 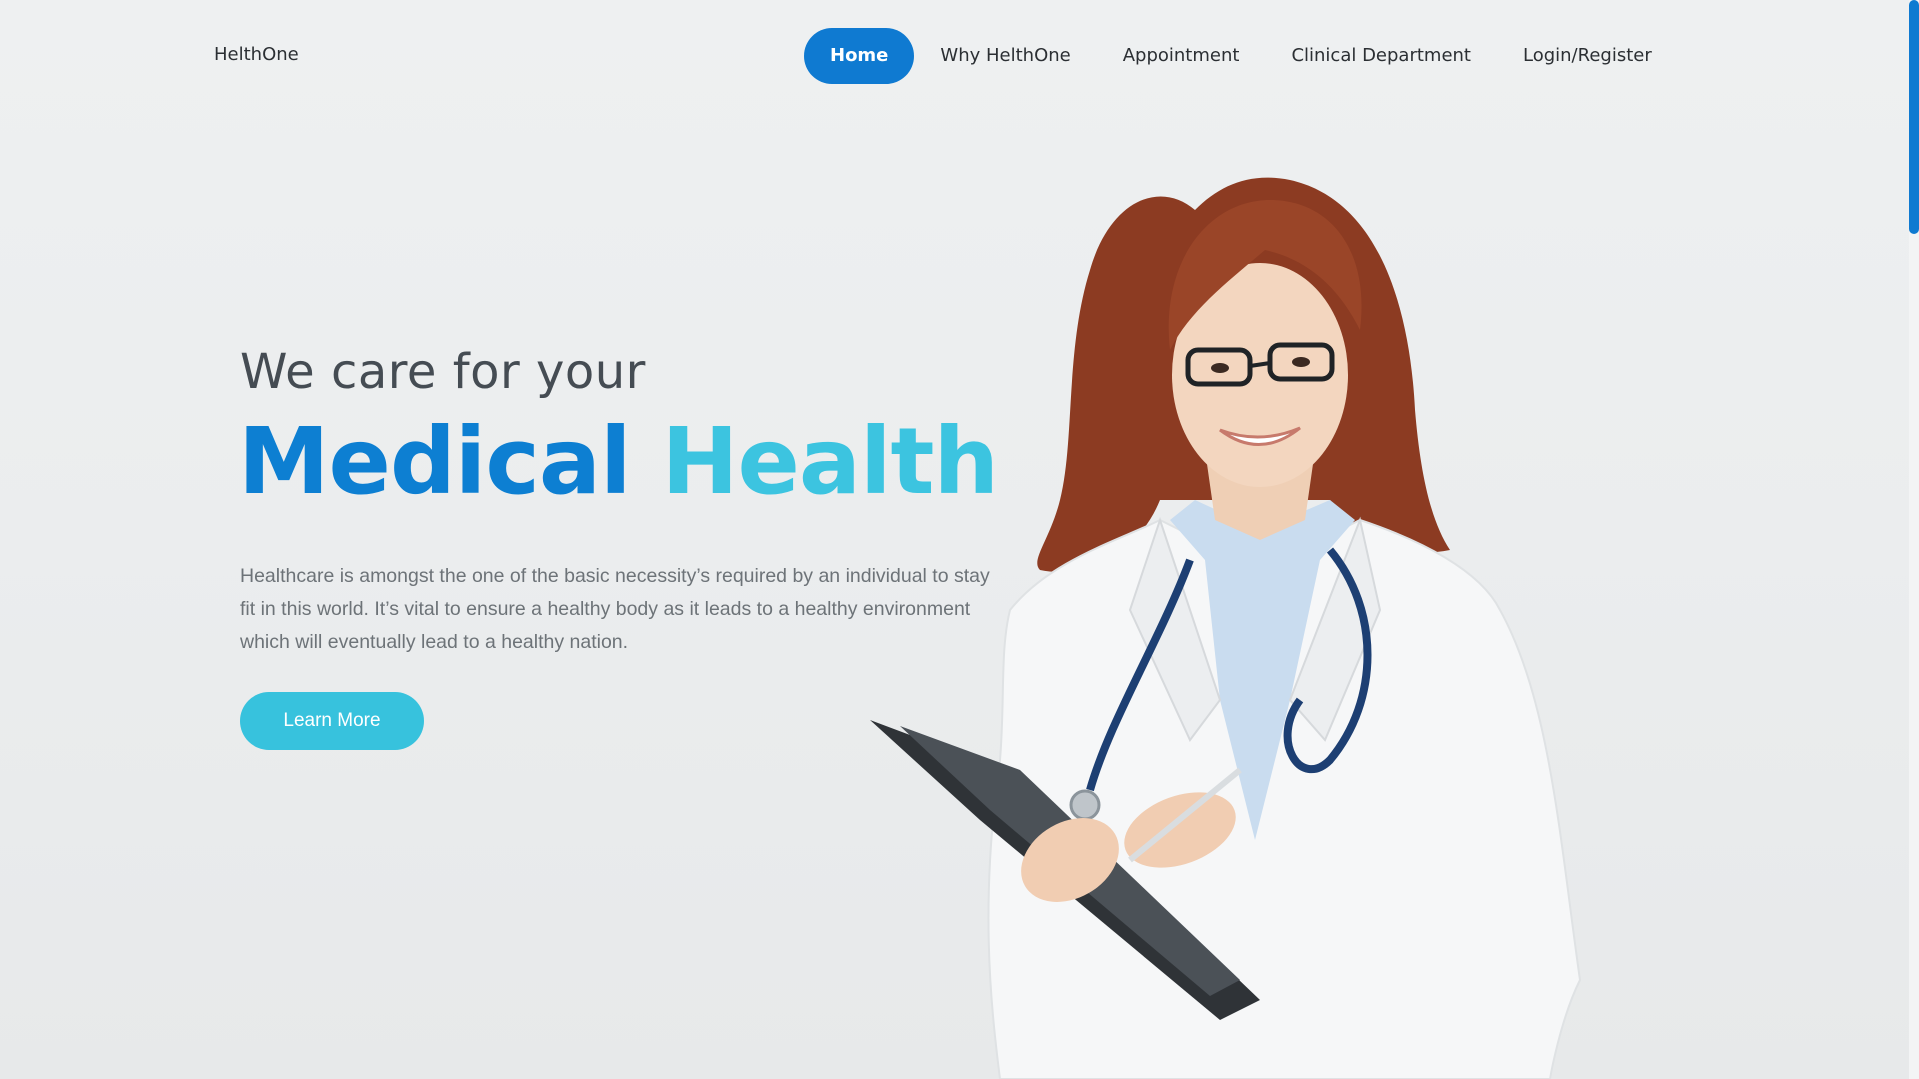 I want to click on hero-title-word-medical: Medical, so click(x=434, y=461).